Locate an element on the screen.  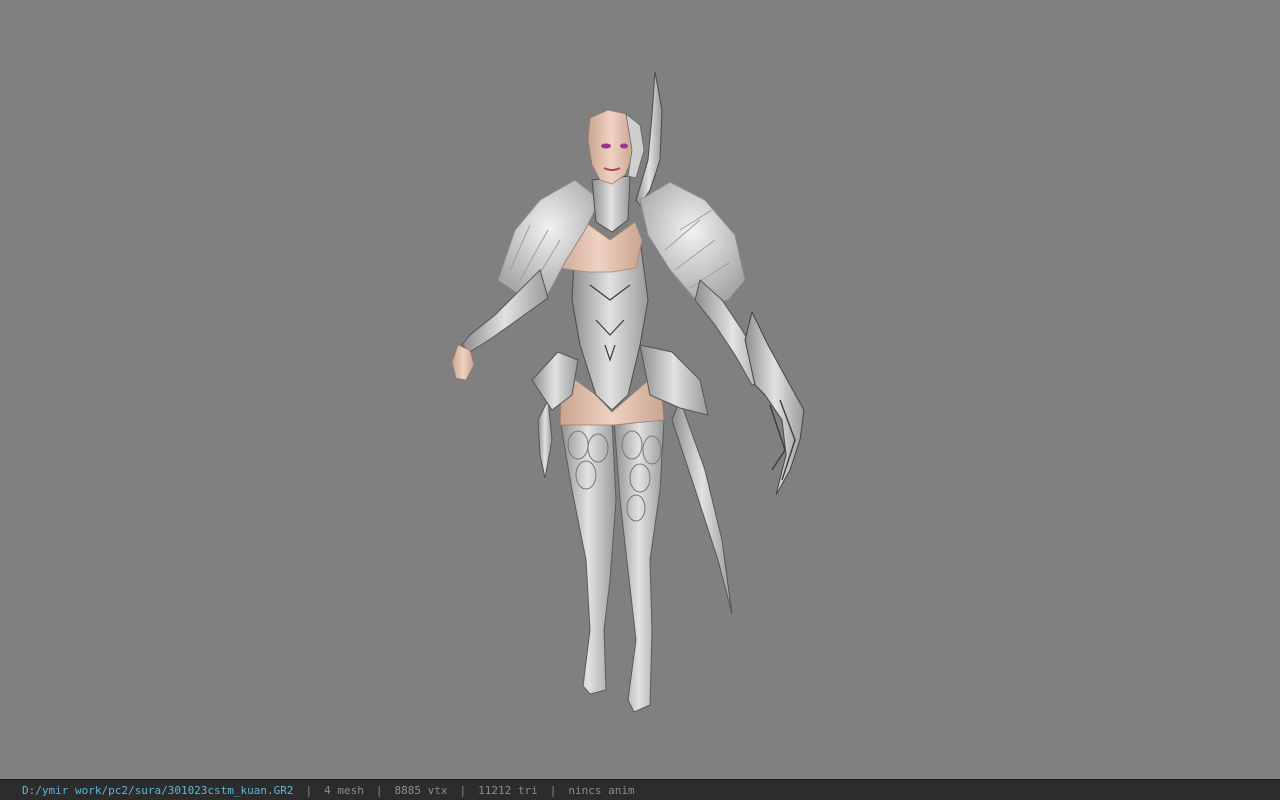
vertex-count: 8885 vtx is located at coordinates (421, 790).